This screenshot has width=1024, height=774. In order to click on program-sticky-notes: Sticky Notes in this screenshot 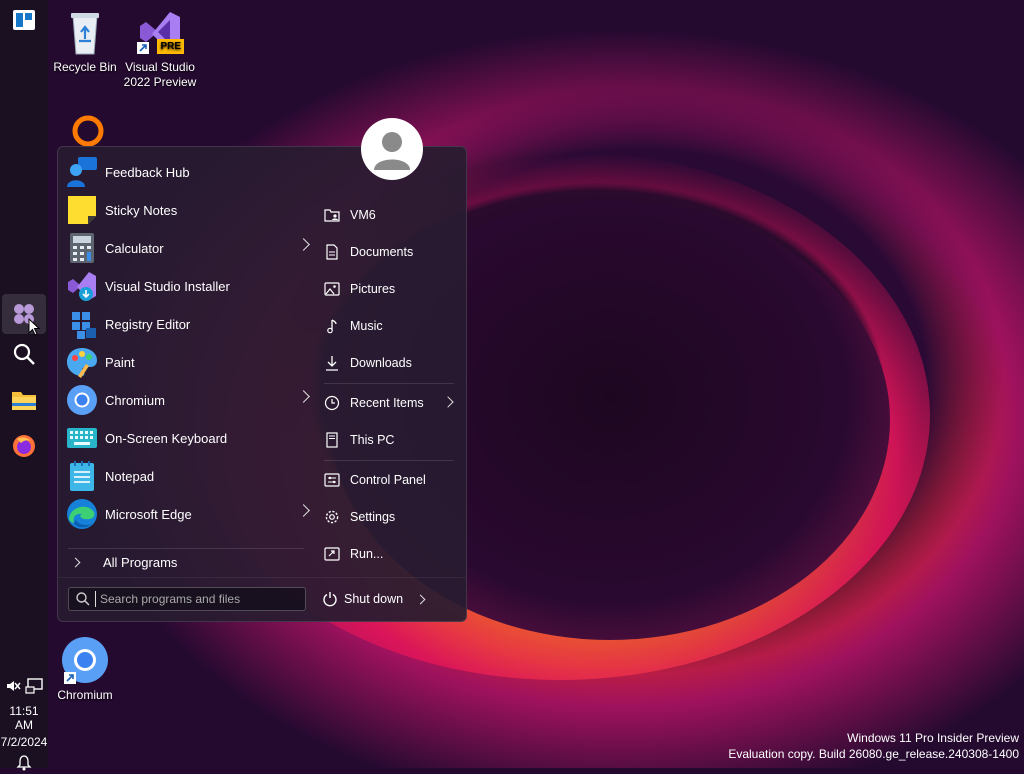, I will do `click(187, 210)`.